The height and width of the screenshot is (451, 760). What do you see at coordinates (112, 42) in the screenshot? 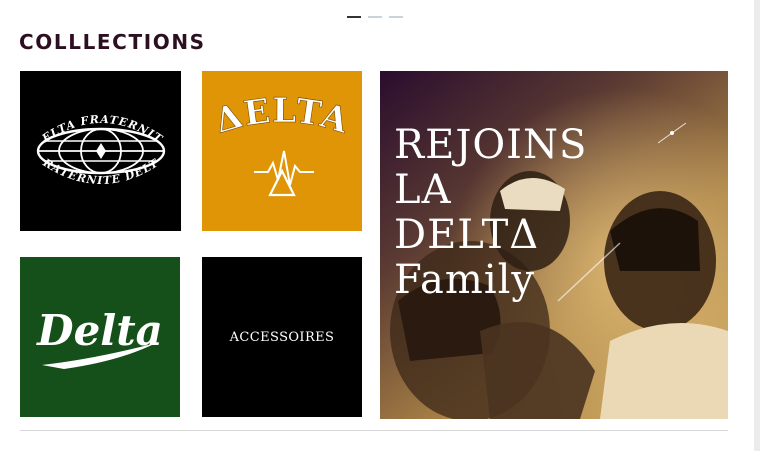
I see `section-title: COLLLECTIONS` at bounding box center [112, 42].